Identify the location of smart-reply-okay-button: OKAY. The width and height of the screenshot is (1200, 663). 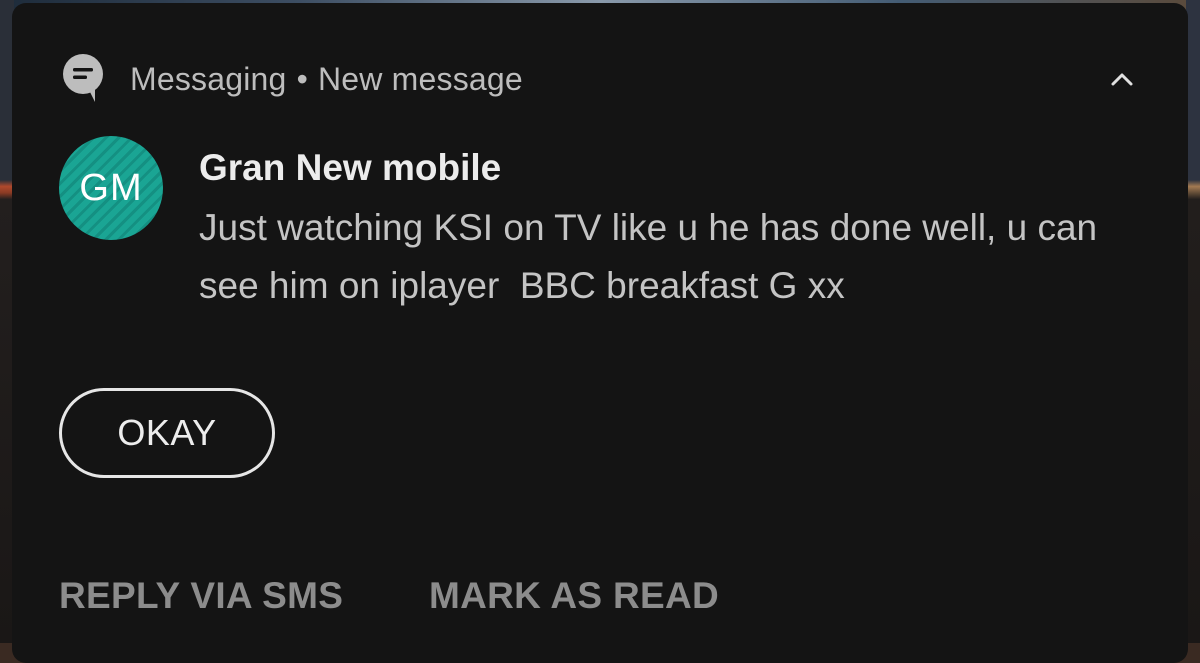
(167, 433).